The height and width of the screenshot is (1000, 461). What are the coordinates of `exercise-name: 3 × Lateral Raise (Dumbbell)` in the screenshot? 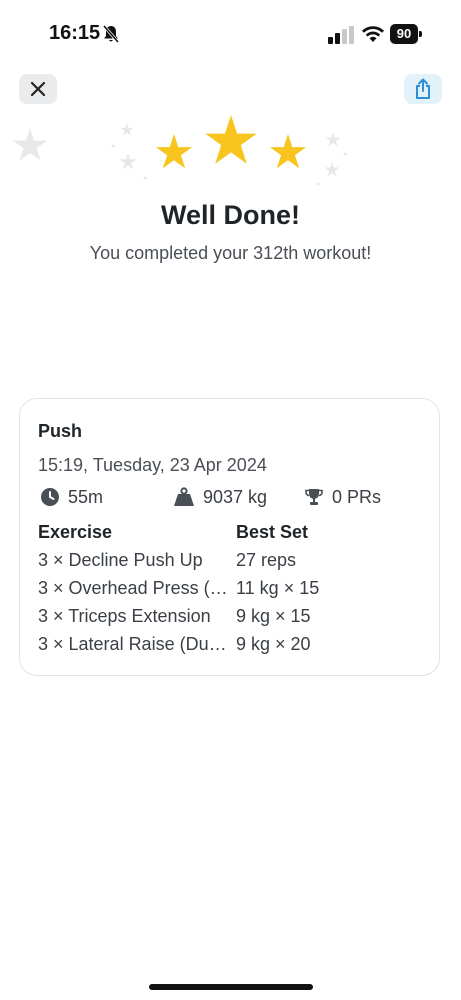 It's located at (133, 644).